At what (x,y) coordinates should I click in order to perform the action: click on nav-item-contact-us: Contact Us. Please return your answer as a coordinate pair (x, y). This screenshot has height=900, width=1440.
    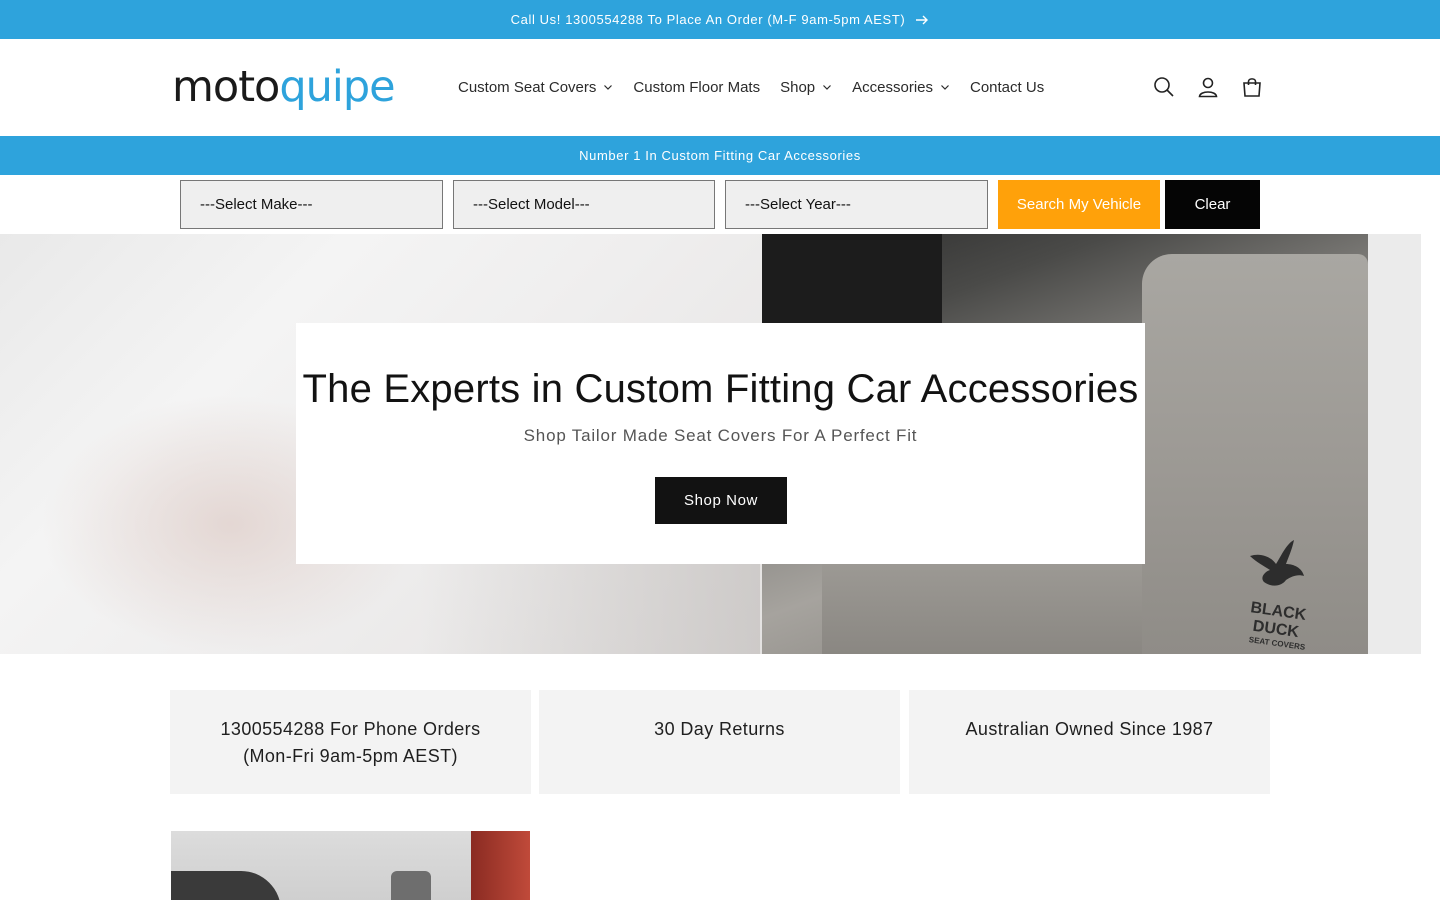
    Looking at the image, I should click on (1007, 87).